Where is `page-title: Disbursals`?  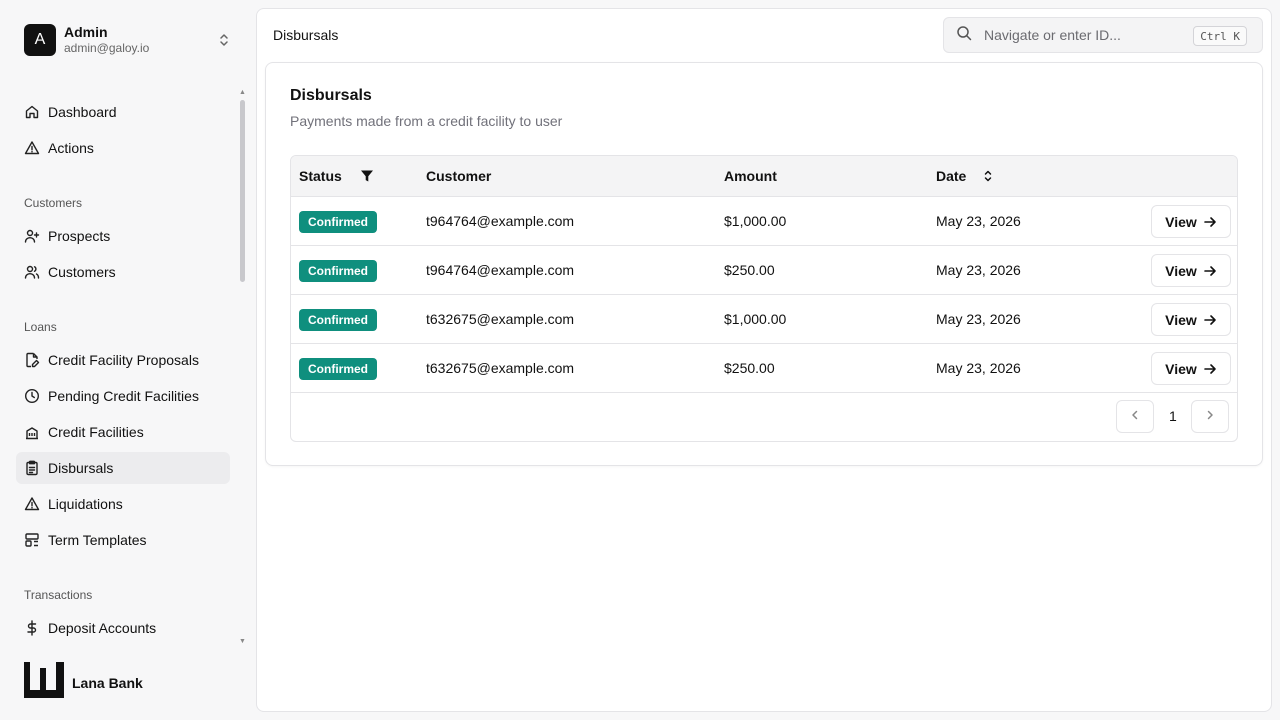
page-title: Disbursals is located at coordinates (331, 95).